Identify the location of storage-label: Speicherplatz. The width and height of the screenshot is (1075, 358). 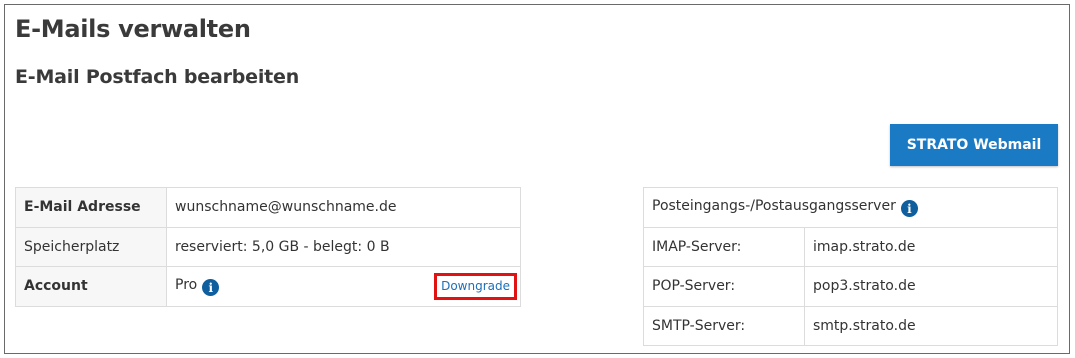
(91, 246).